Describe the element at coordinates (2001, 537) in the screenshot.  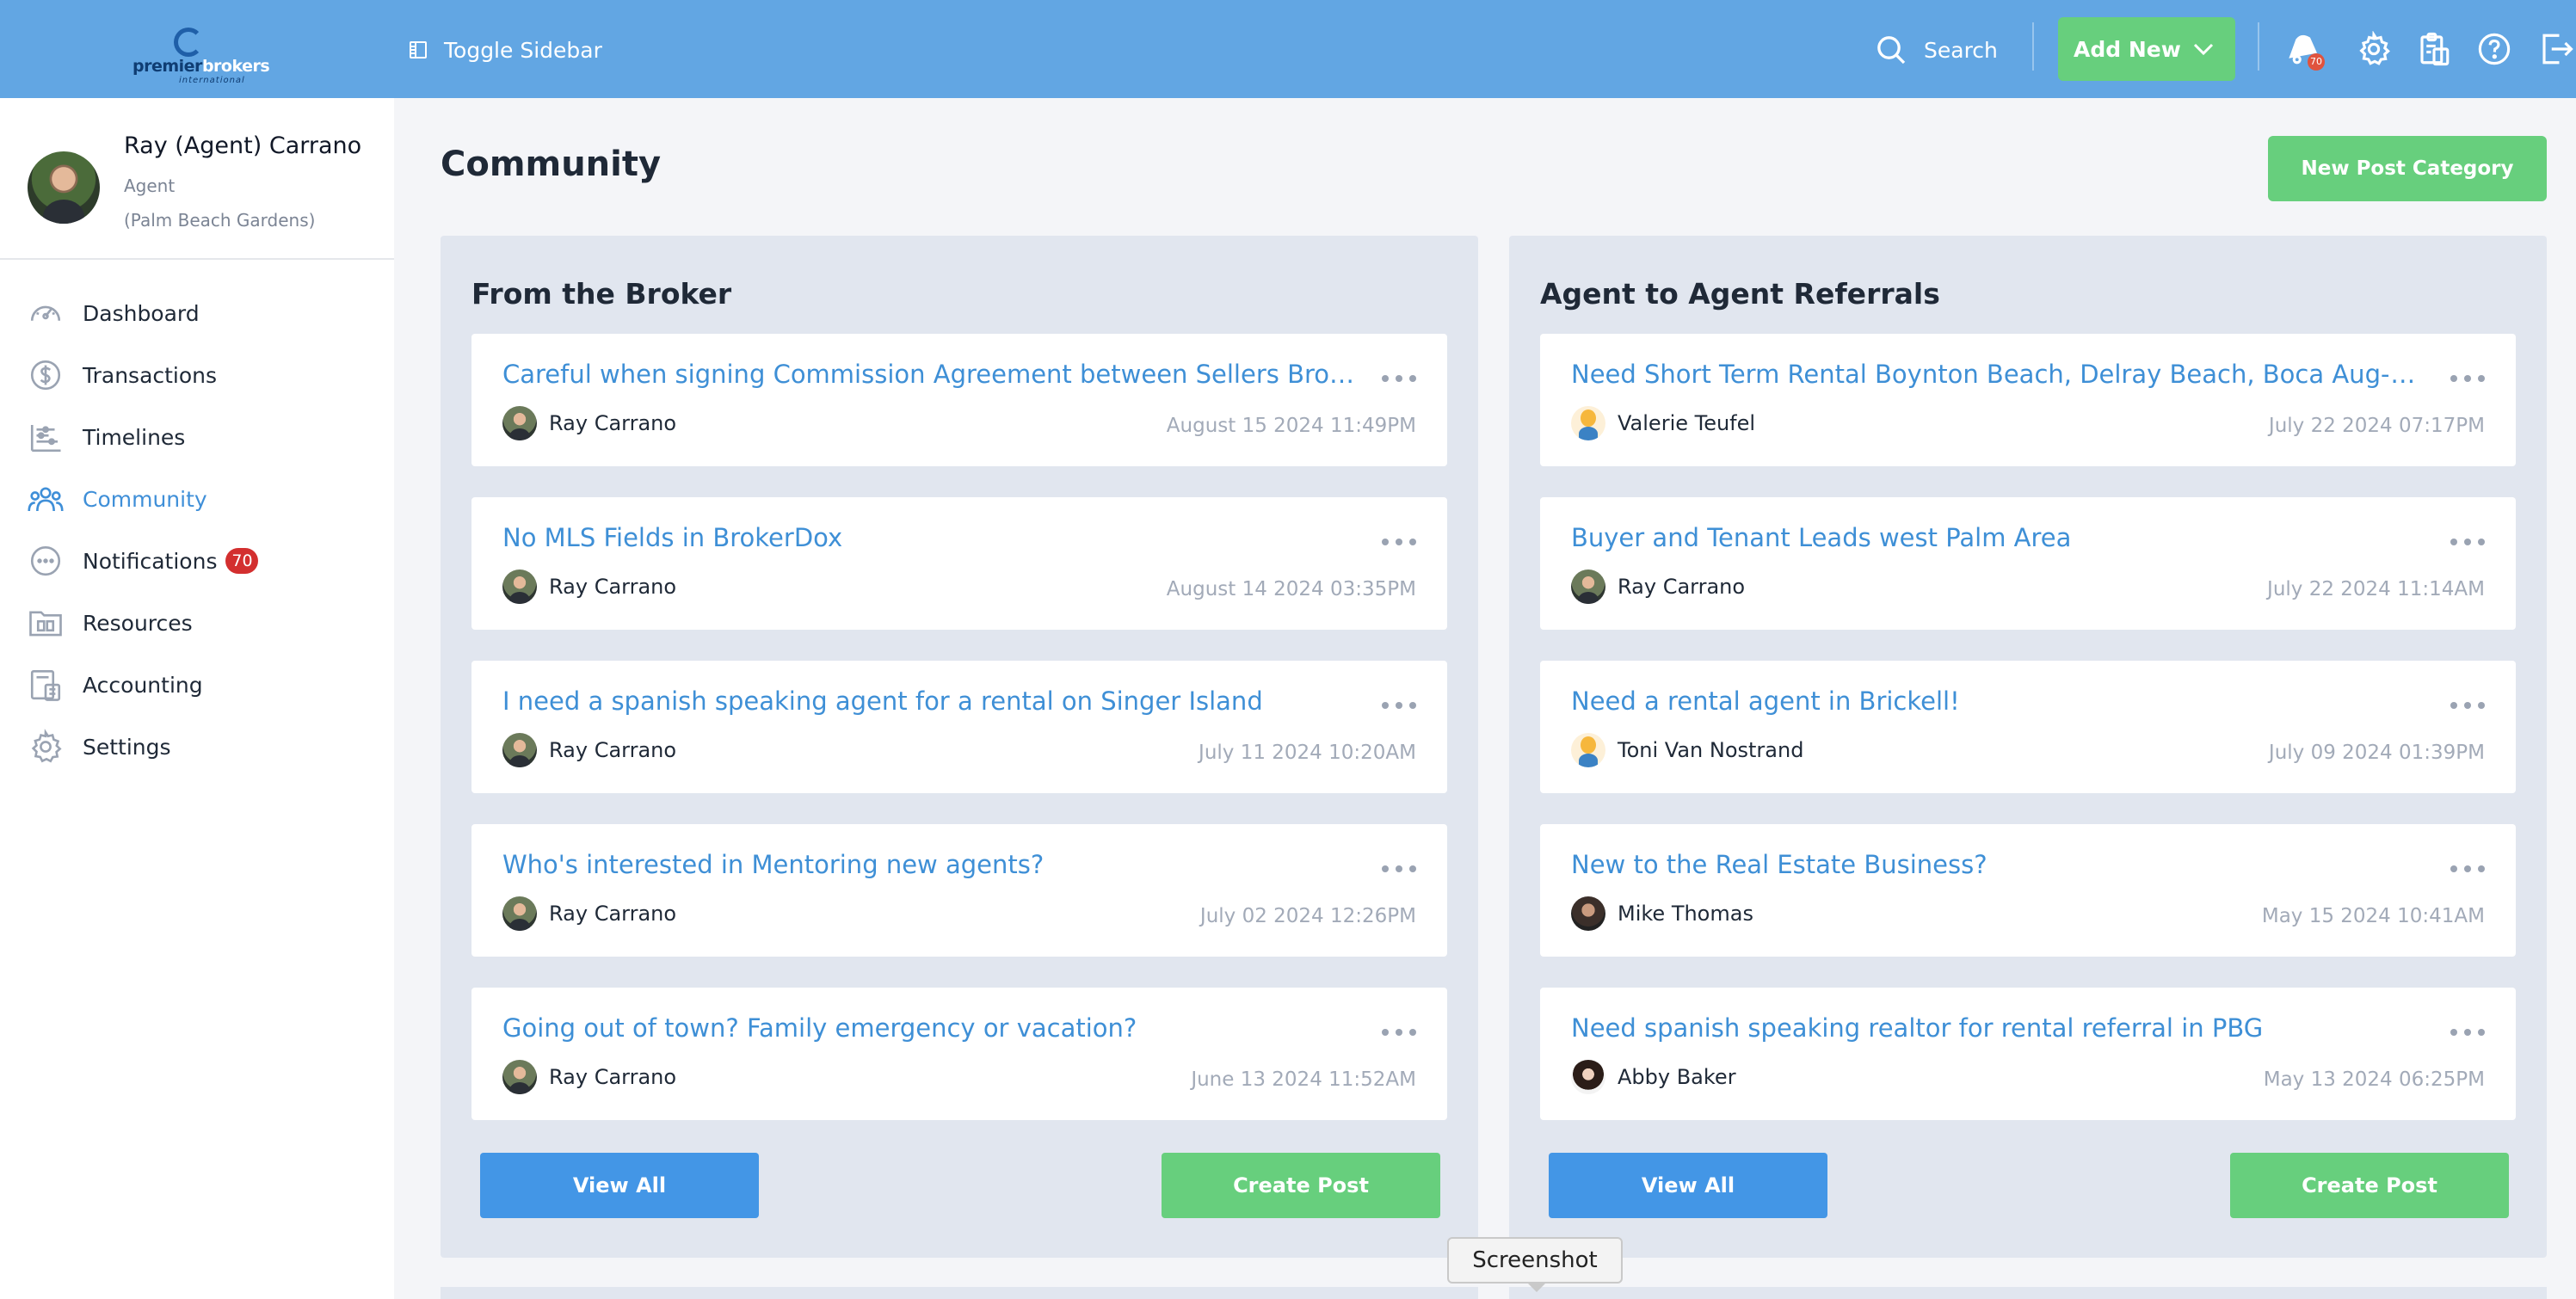
I see `post-title-link: Buyer and Tenant Leads west Palm Area` at that location.